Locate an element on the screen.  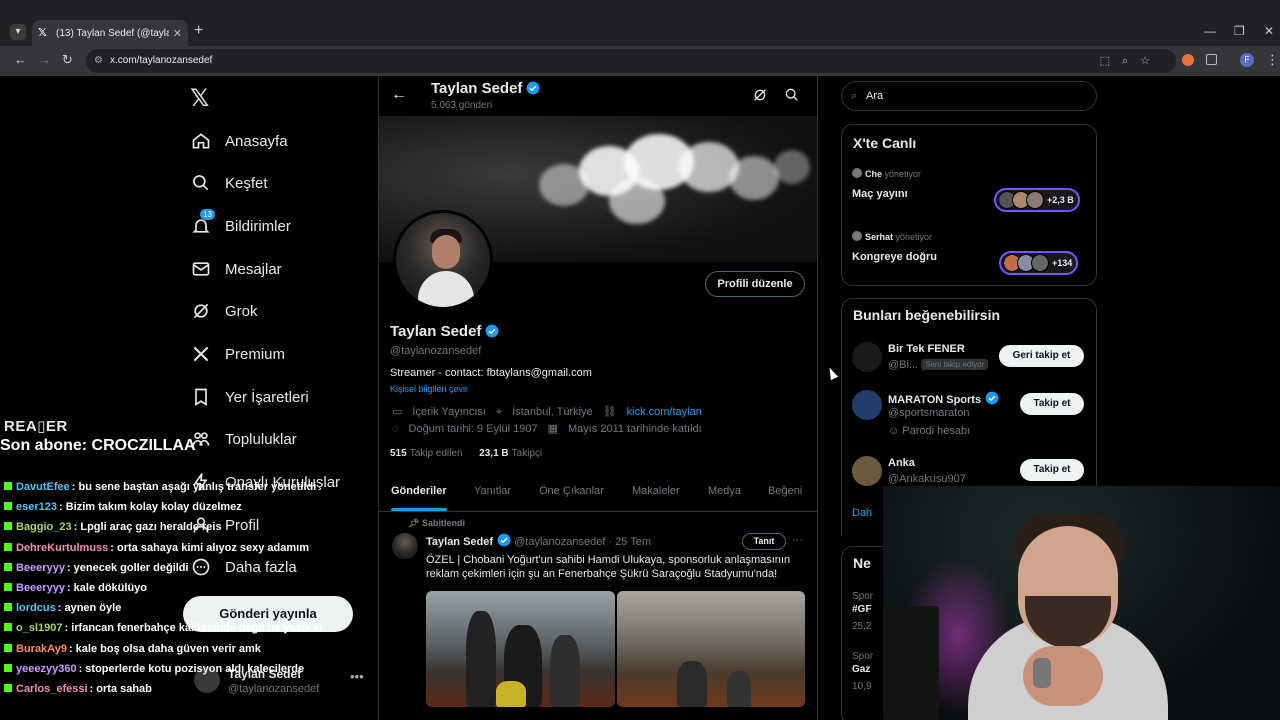
chat-message: Beeeryyy: kale dökülüyo is located at coordinates (75, 588).